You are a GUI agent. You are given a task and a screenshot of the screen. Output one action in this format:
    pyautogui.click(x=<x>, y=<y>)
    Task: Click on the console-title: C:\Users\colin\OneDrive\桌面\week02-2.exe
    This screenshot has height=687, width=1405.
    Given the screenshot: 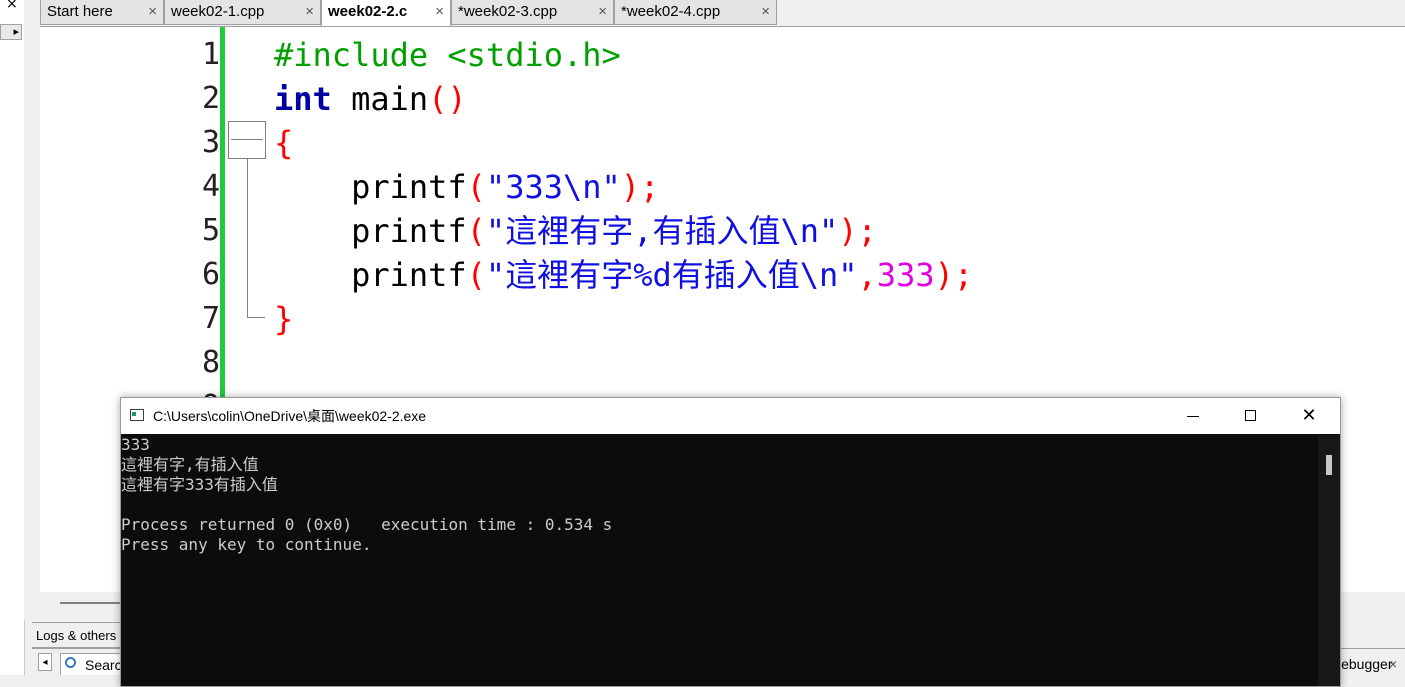 What is the action you would take?
    pyautogui.click(x=290, y=416)
    